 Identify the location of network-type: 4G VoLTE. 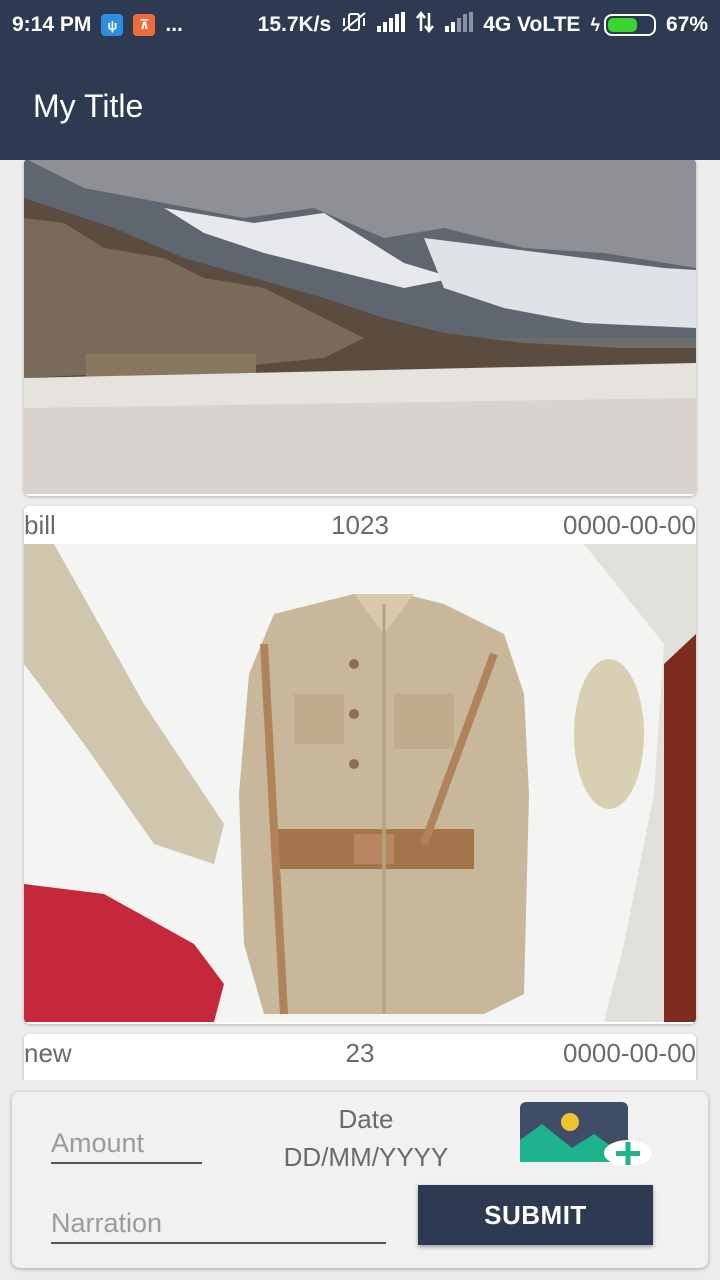
(532, 24).